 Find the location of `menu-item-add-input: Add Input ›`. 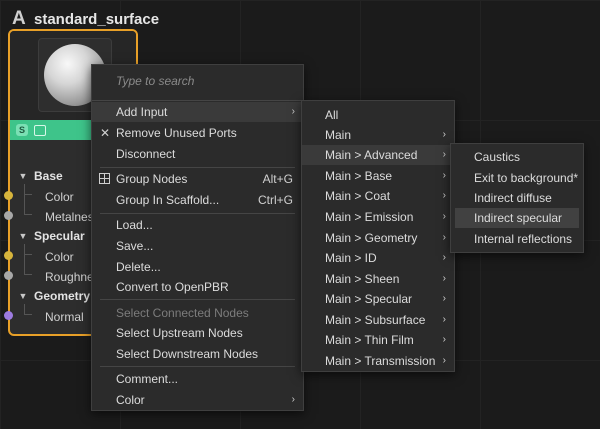

menu-item-add-input: Add Input › is located at coordinates (197, 112).